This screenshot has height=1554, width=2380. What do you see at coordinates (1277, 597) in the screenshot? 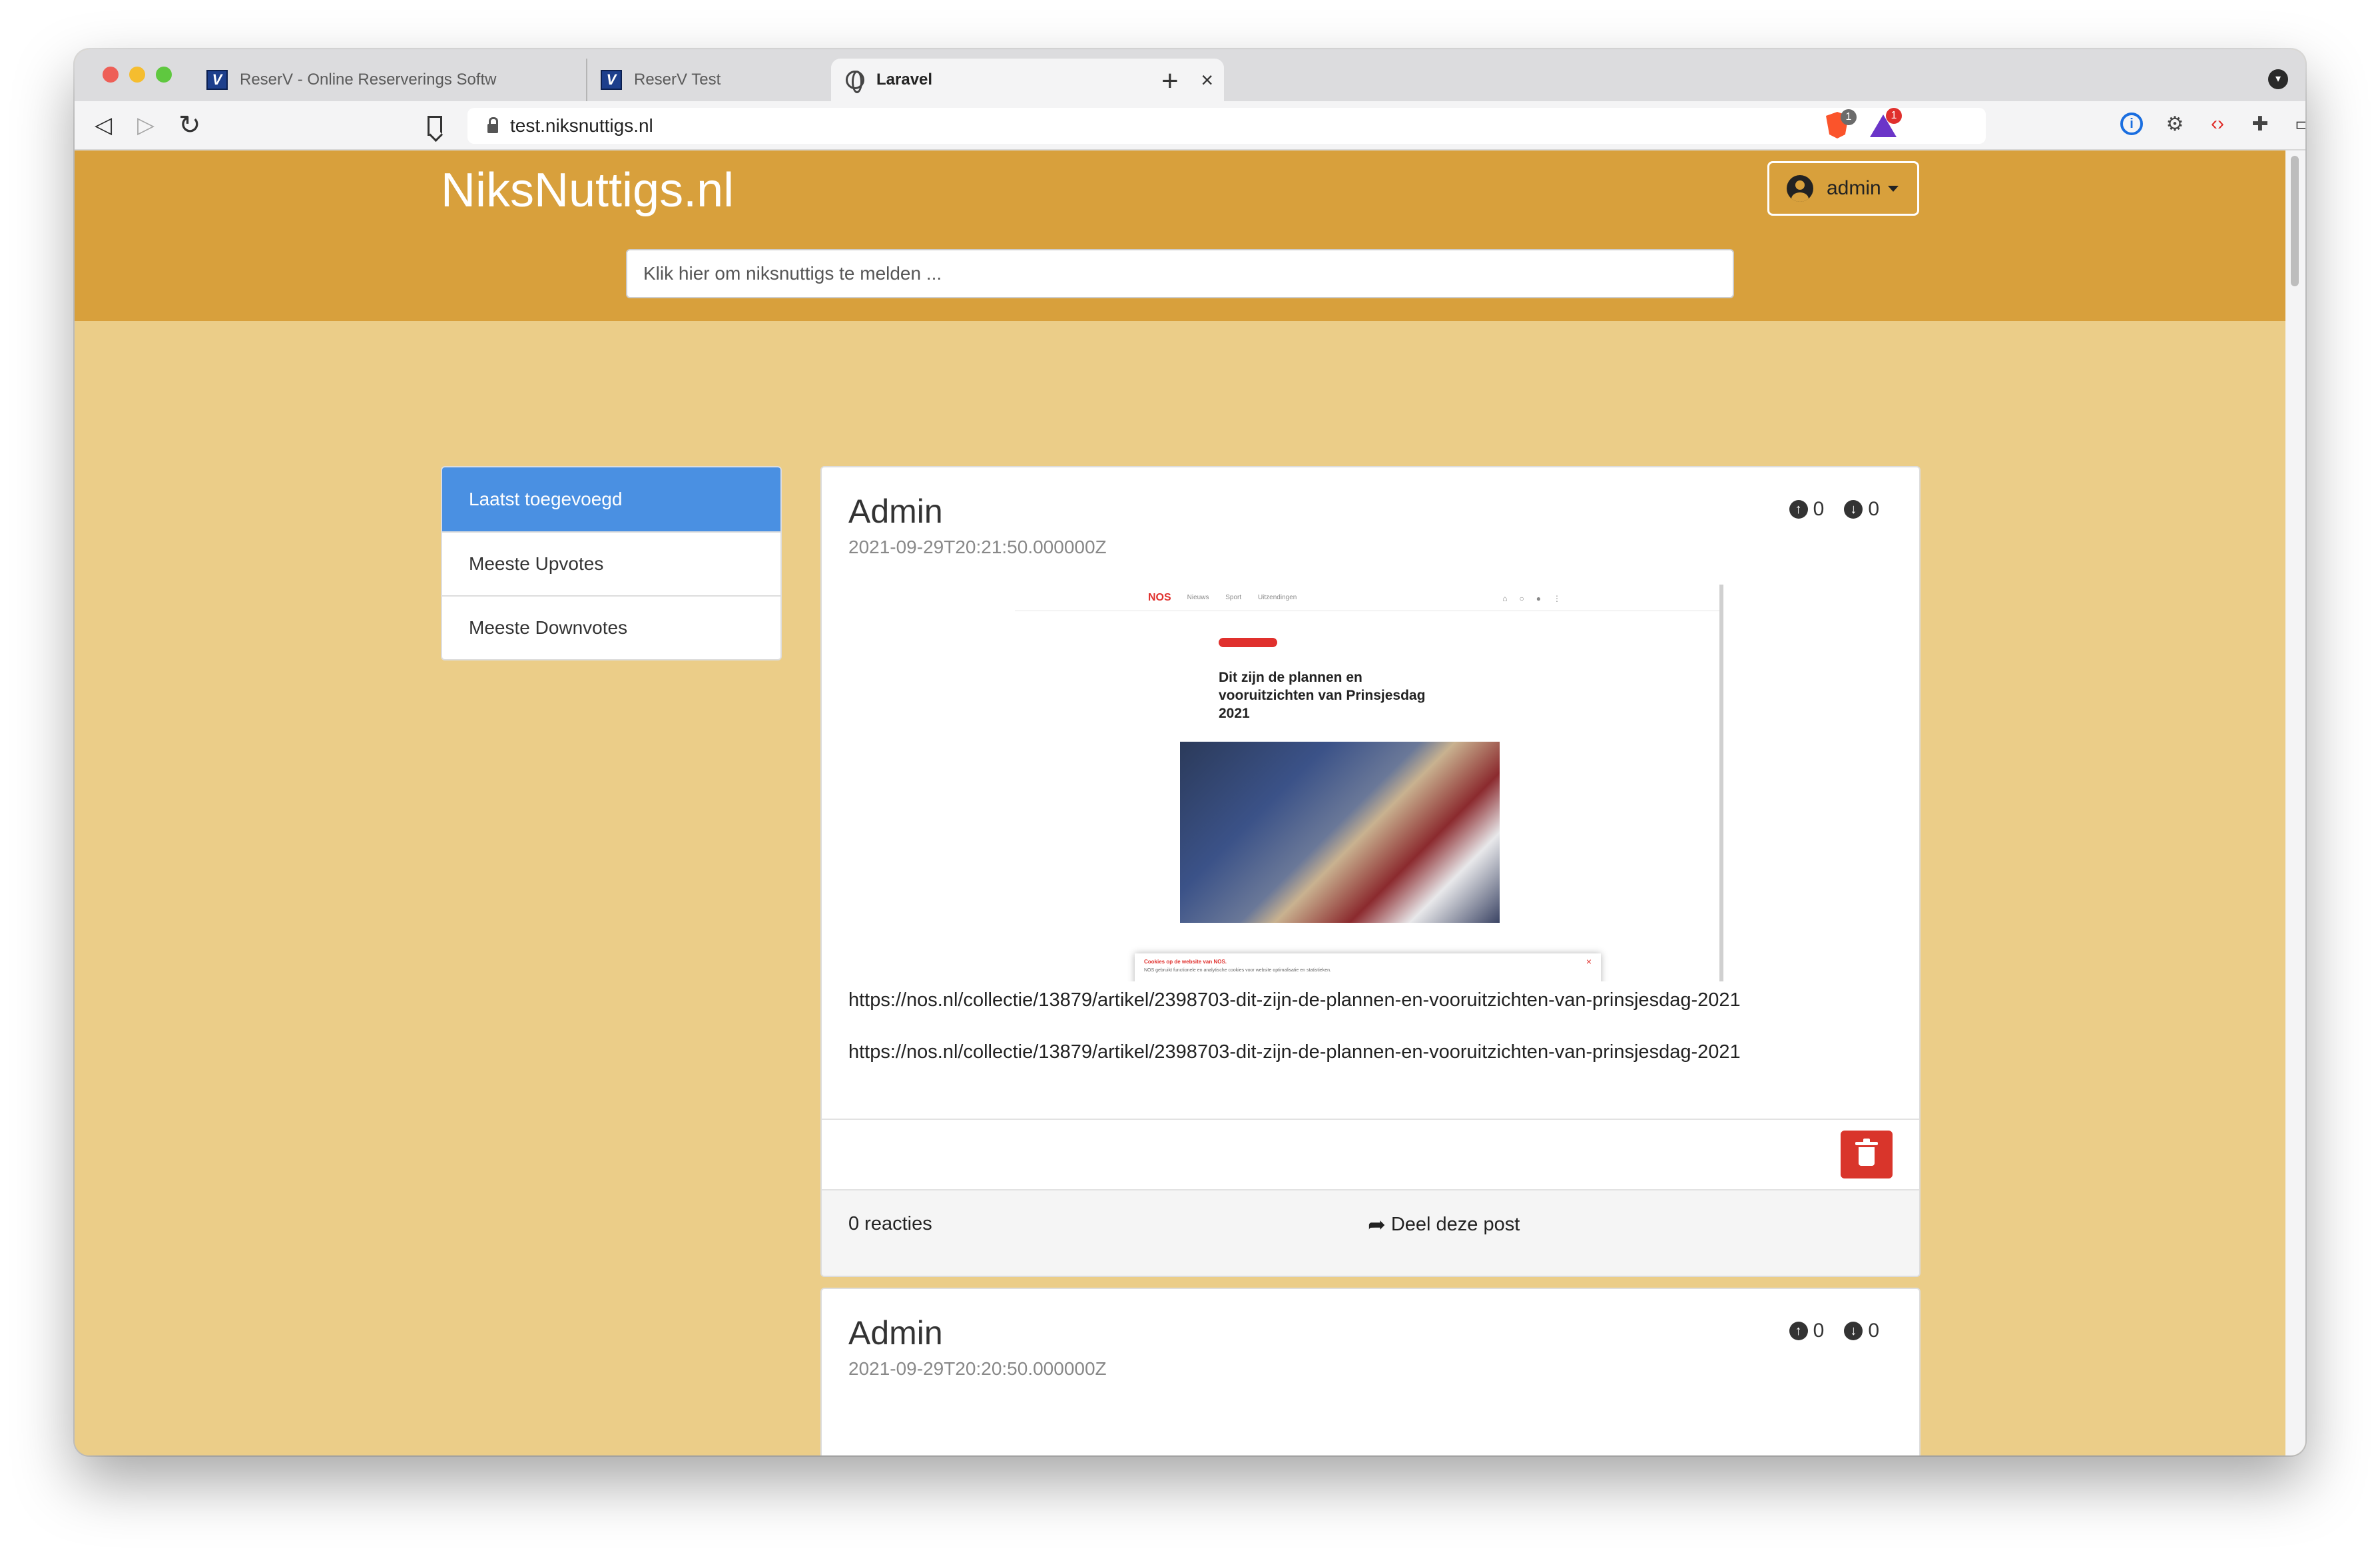
I see `nos-menu-item: Uitzendingen` at bounding box center [1277, 597].